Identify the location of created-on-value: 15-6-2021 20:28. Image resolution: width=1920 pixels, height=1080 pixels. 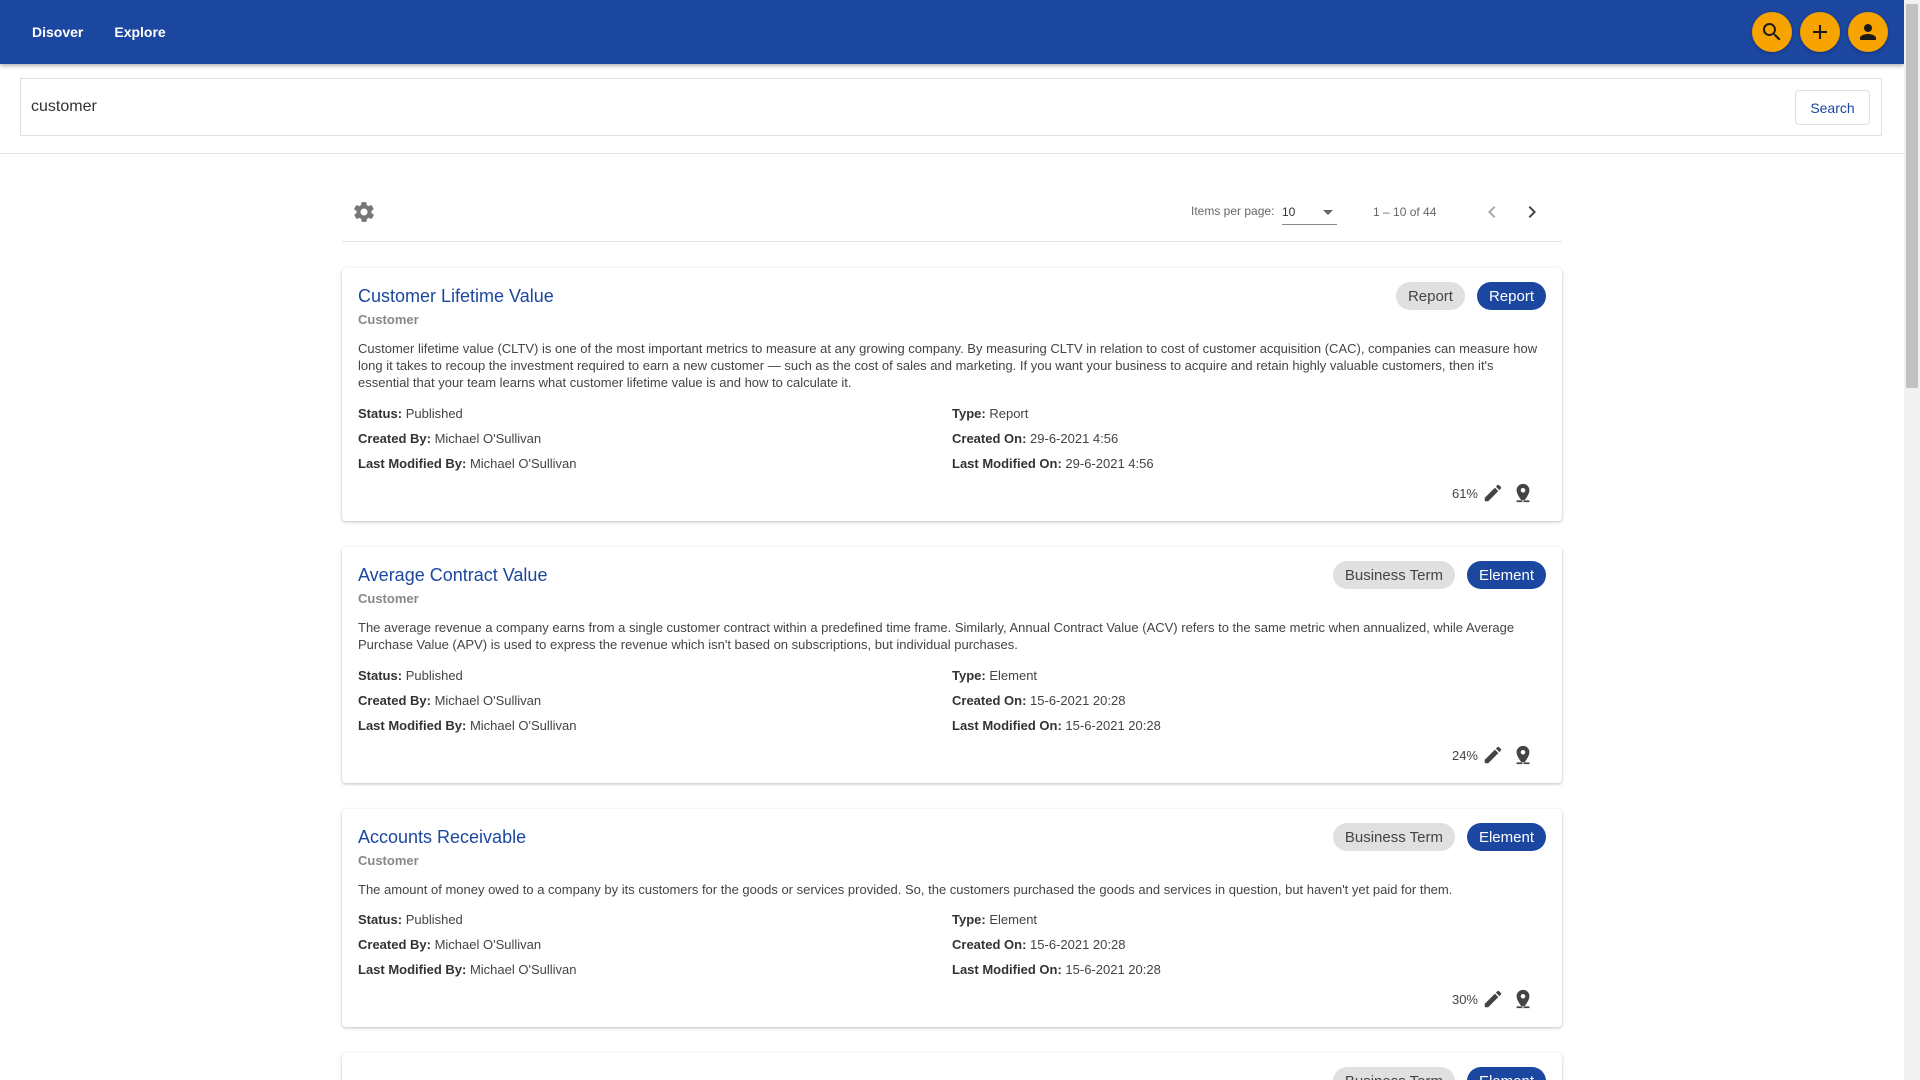
(1078, 944).